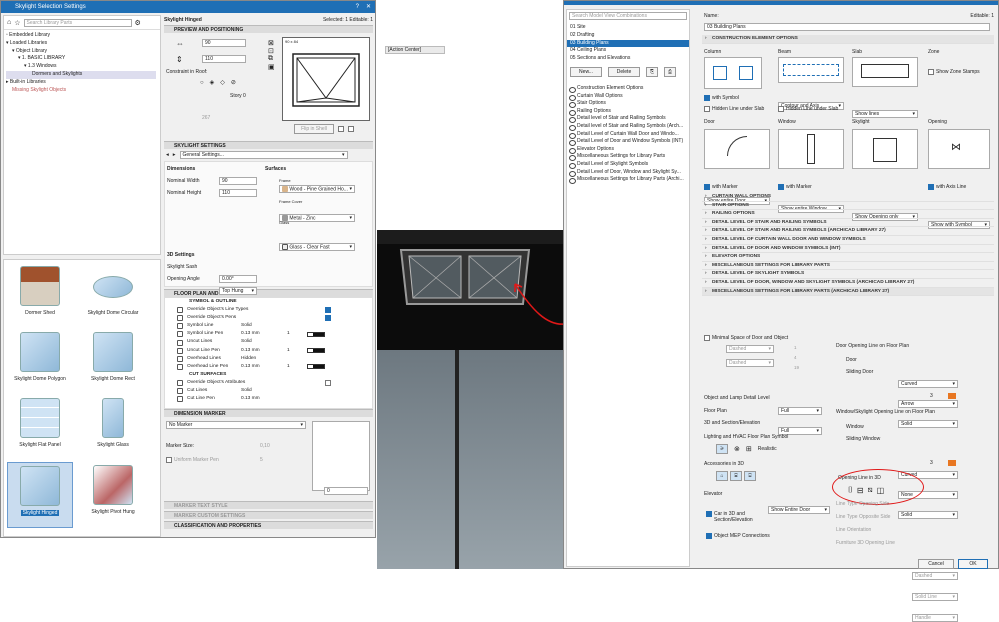  What do you see at coordinates (707, 109) in the screenshot?
I see `hidden-line-checkbox` at bounding box center [707, 109].